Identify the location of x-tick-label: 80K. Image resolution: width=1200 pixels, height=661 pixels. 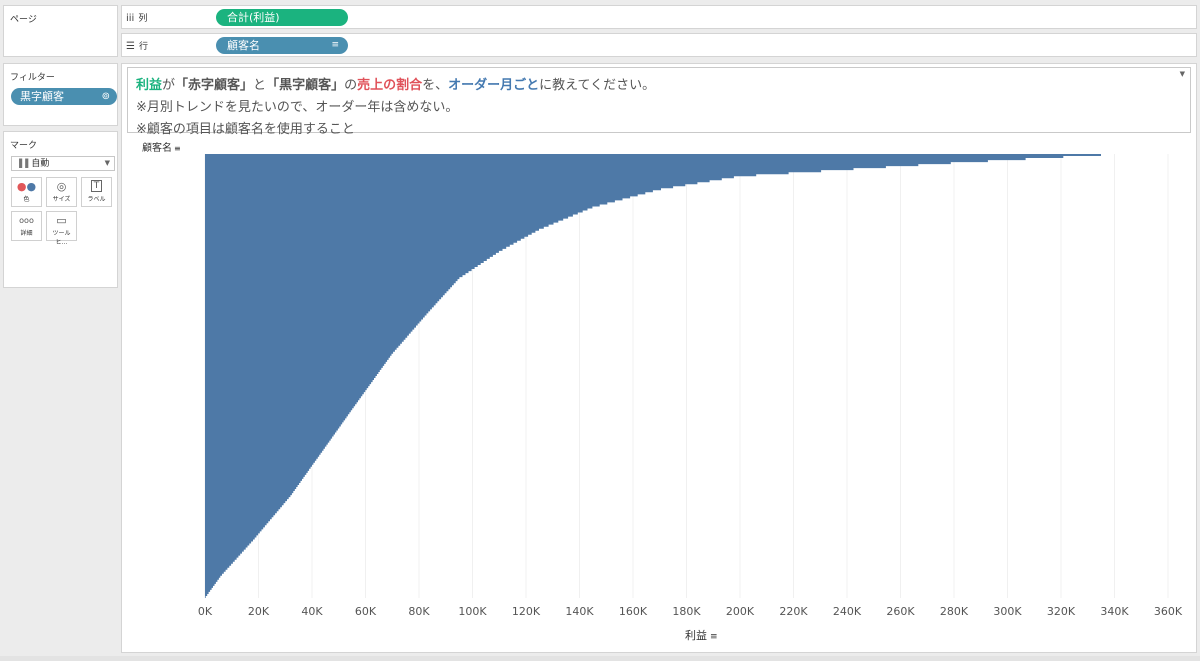
(419, 611).